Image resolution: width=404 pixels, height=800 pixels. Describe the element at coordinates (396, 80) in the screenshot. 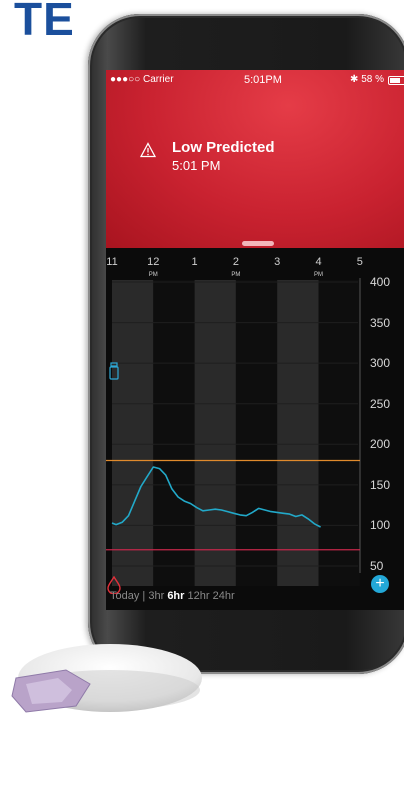

I see `battery-icon` at that location.